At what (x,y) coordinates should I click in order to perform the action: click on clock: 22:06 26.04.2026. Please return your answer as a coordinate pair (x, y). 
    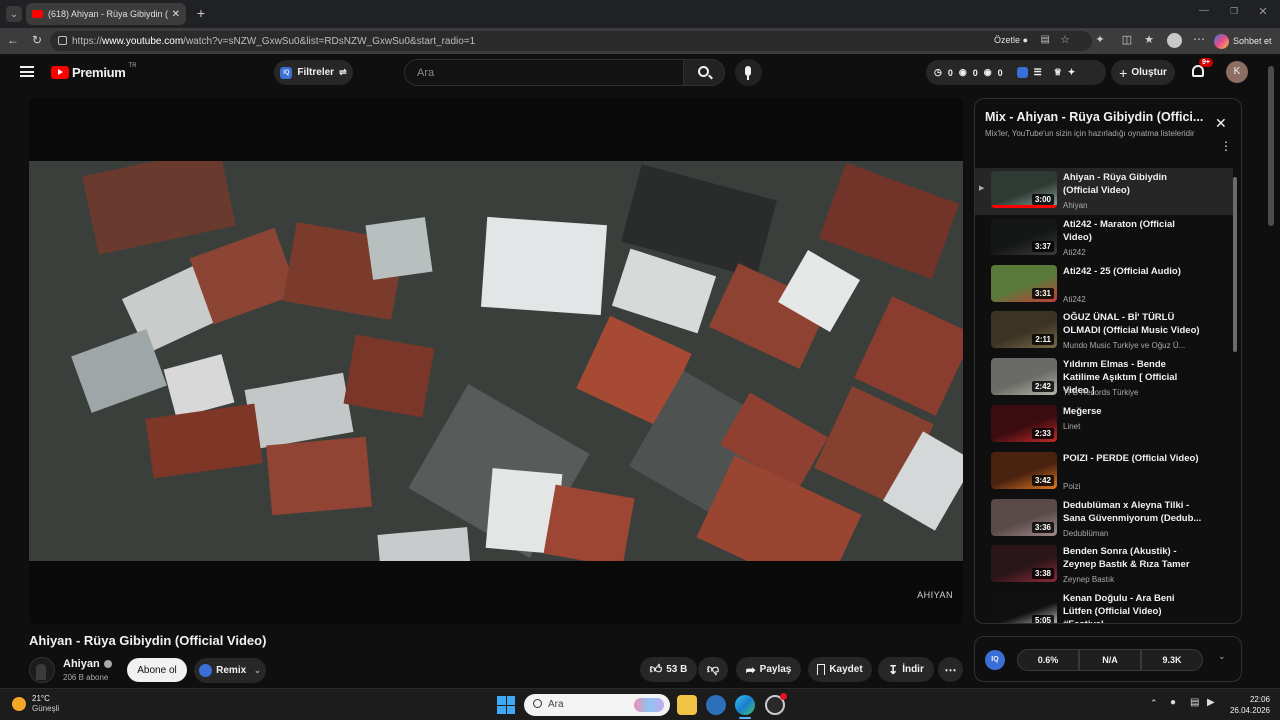
    Looking at the image, I should click on (1249, 705).